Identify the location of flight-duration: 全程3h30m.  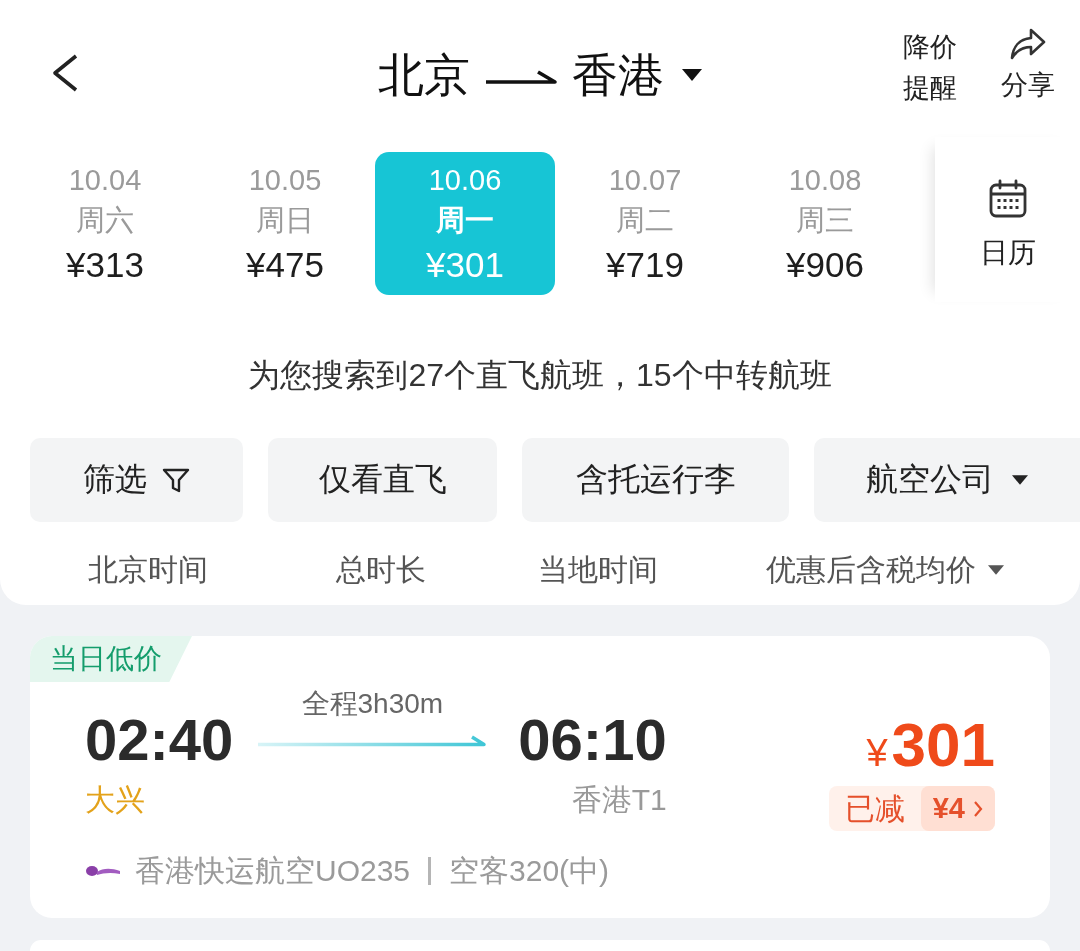
(372, 704).